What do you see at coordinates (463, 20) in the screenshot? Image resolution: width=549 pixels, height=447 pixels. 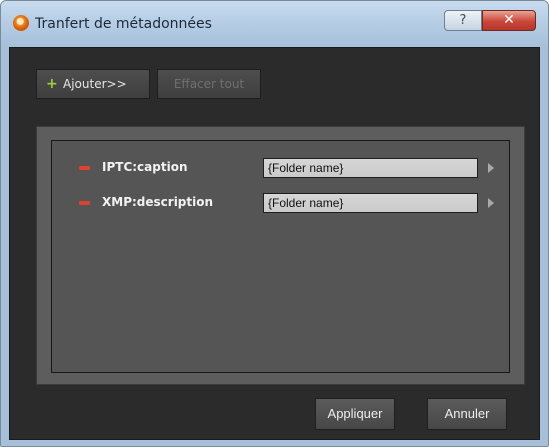 I see `help-button: ?` at bounding box center [463, 20].